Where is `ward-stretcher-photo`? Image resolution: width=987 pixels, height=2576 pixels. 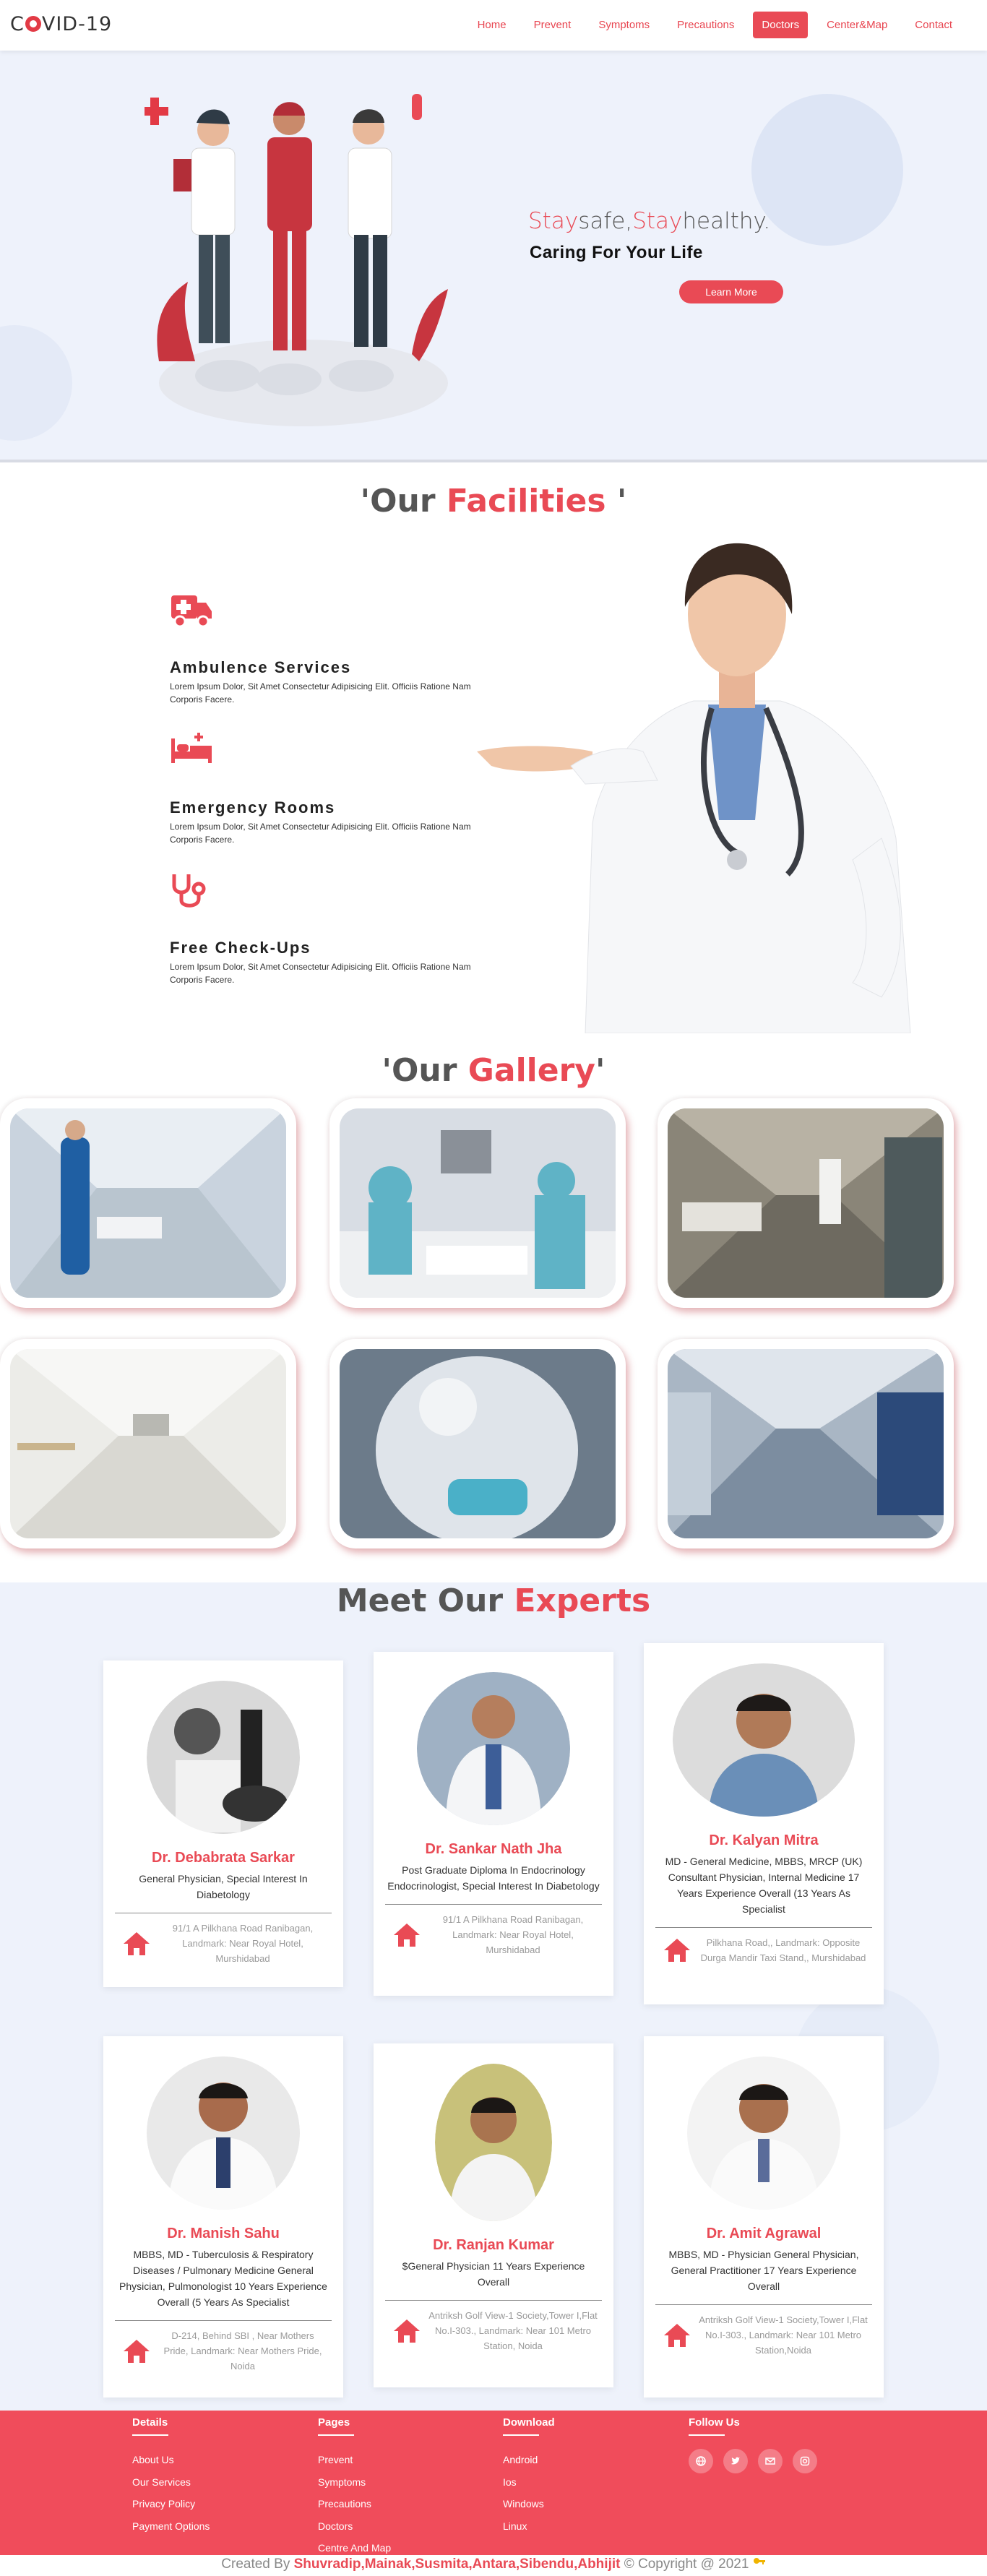
ward-stretcher-photo is located at coordinates (806, 1203).